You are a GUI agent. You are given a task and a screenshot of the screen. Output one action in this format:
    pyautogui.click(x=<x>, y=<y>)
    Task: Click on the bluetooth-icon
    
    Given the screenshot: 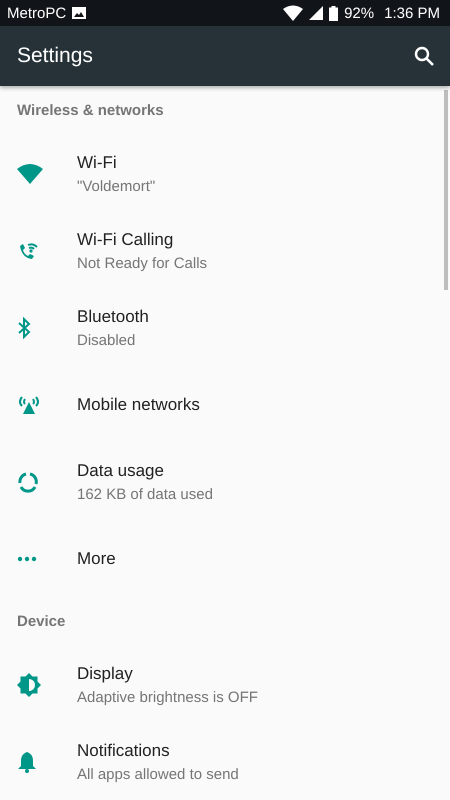 What is the action you would take?
    pyautogui.click(x=24, y=327)
    